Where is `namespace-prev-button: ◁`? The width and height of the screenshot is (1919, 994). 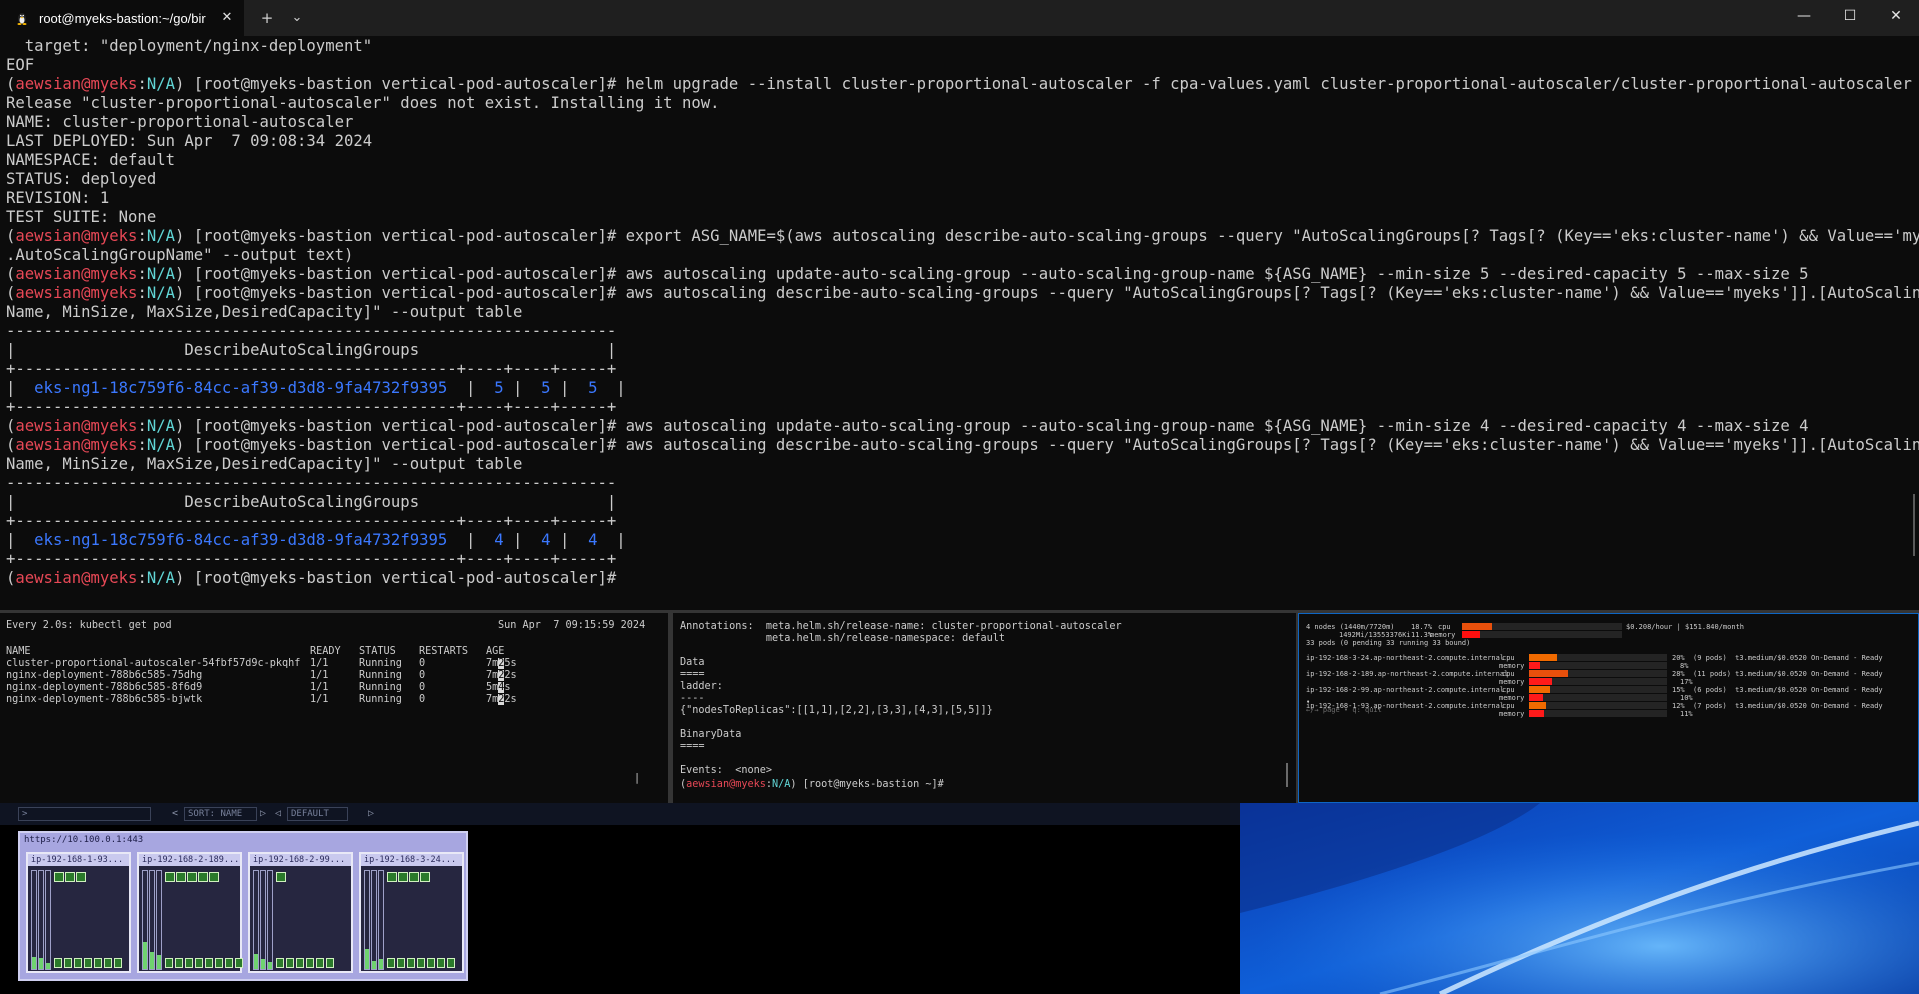 namespace-prev-button: ◁ is located at coordinates (278, 814).